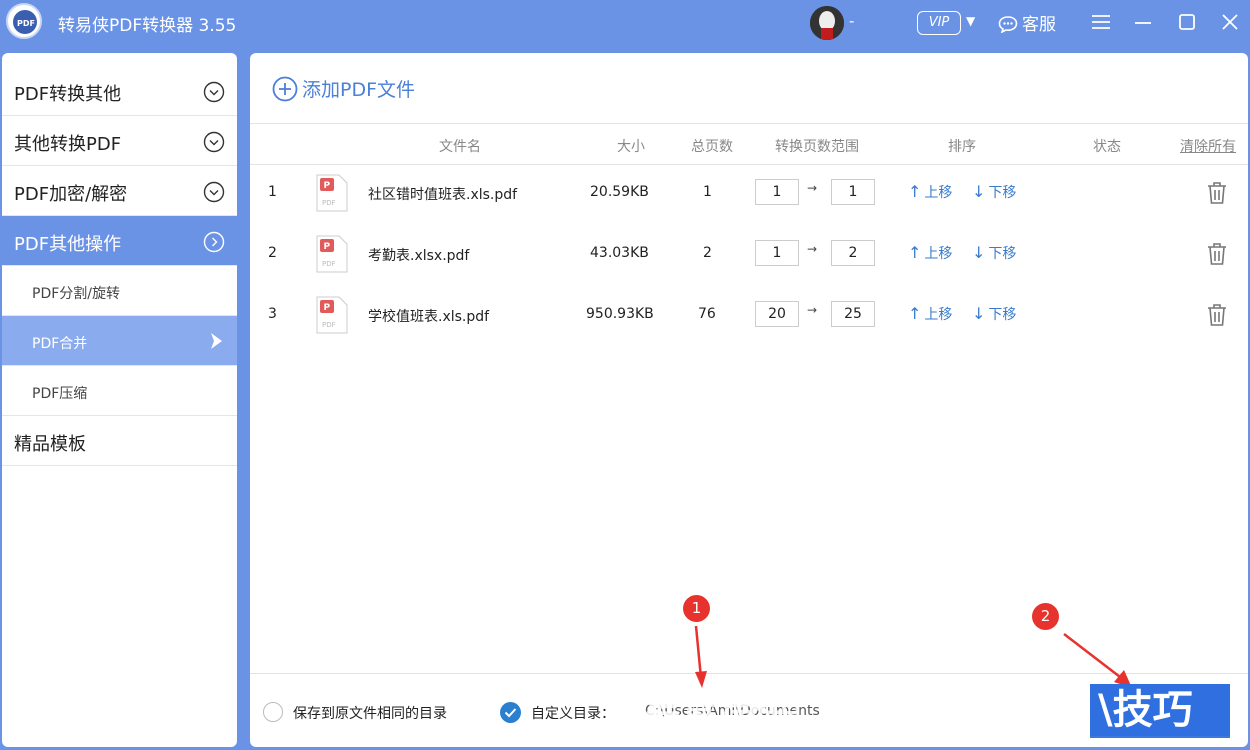 The height and width of the screenshot is (750, 1250). What do you see at coordinates (147, 26) in the screenshot?
I see `app-title: 转易侠PDF转换器 3.55` at bounding box center [147, 26].